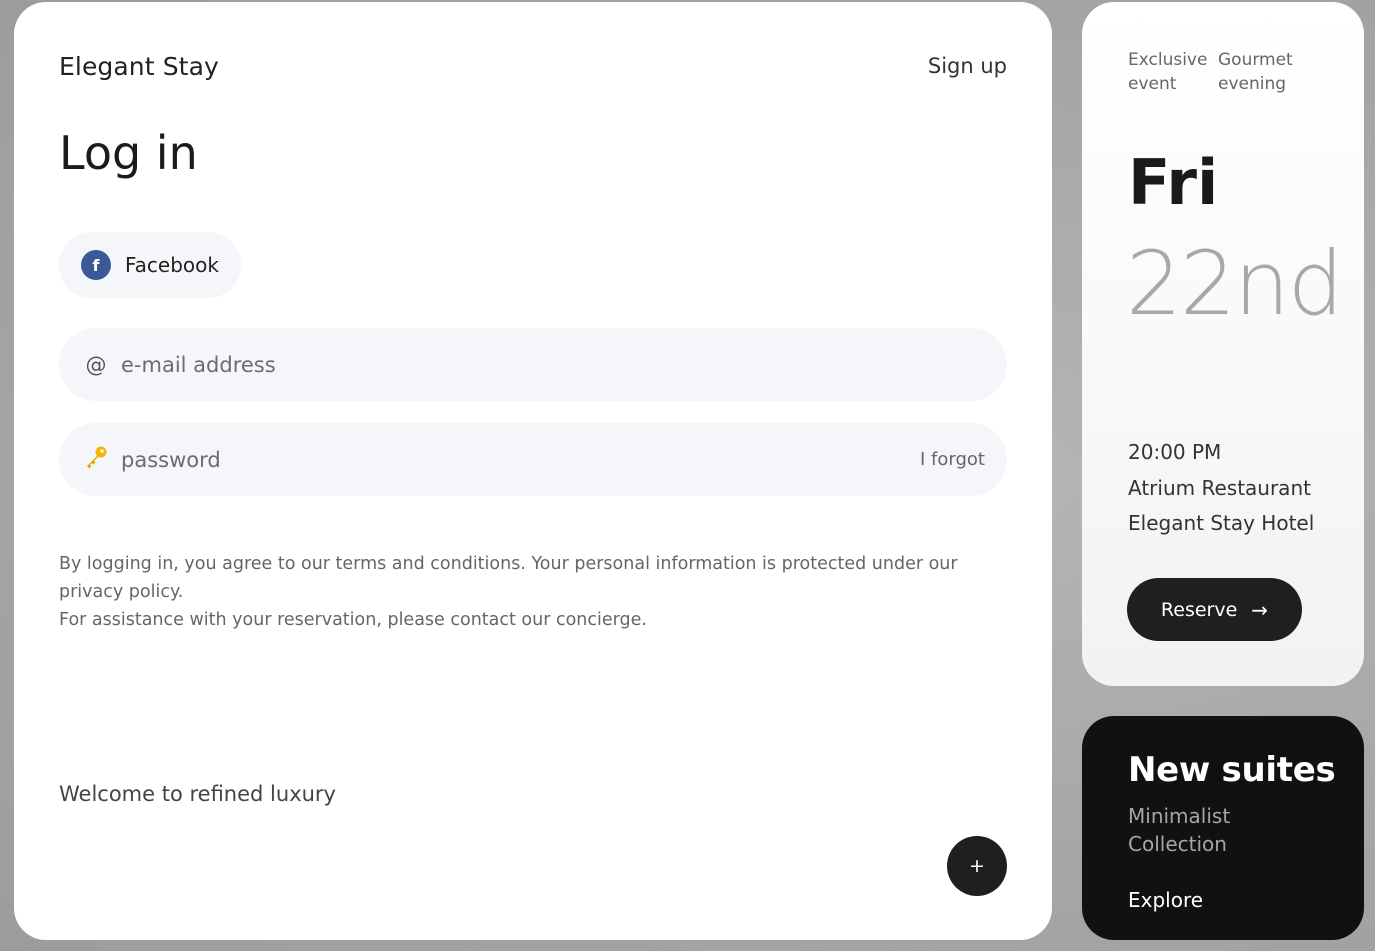 The width and height of the screenshot is (1375, 951). What do you see at coordinates (197, 794) in the screenshot?
I see `welcome-text: Welcome to refined luxury` at bounding box center [197, 794].